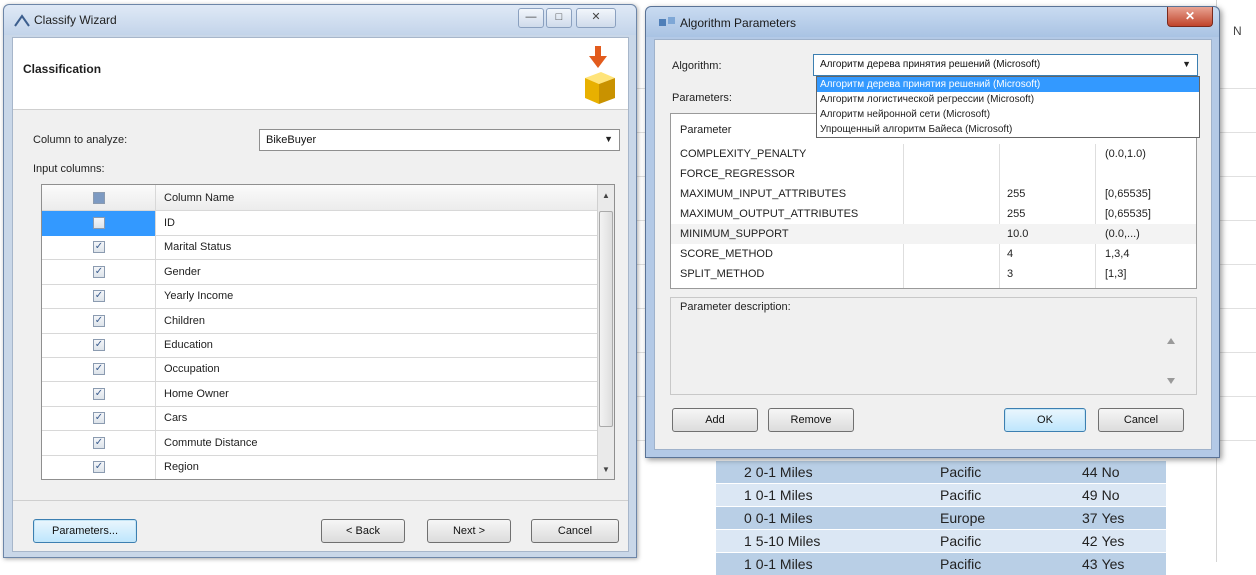 The image size is (1256, 575). What do you see at coordinates (62, 69) in the screenshot?
I see `page-title: Classification` at bounding box center [62, 69].